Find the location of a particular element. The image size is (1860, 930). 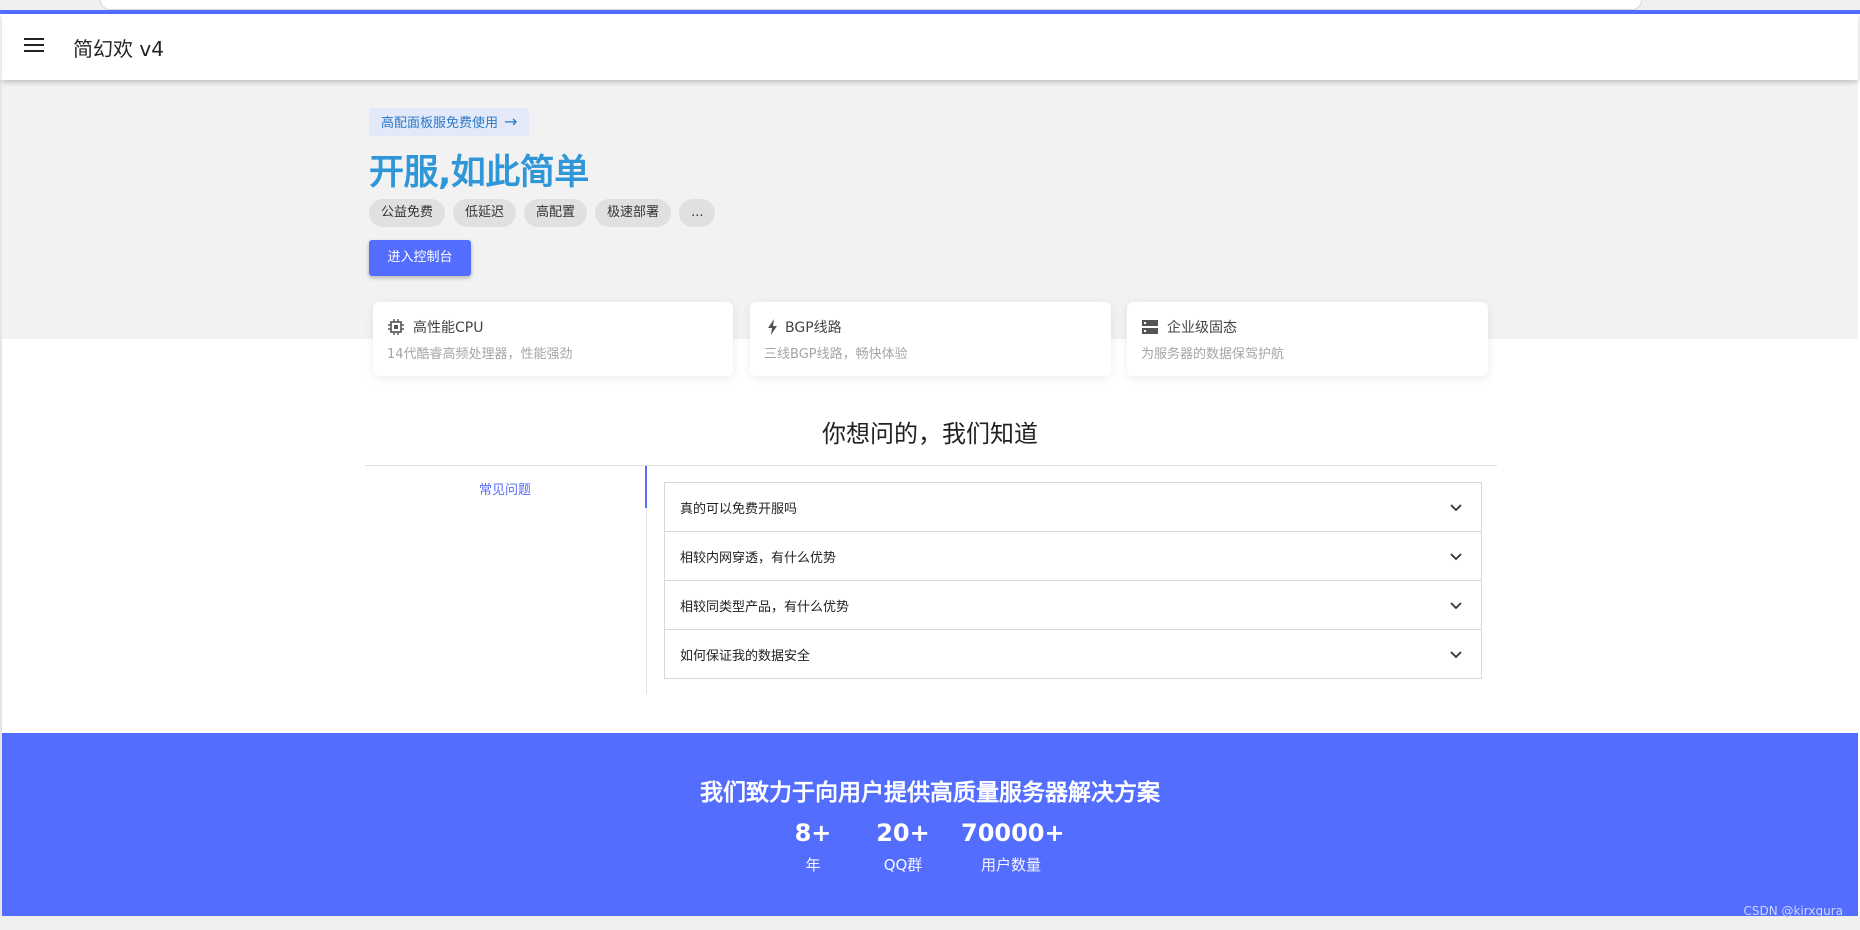

browser-address-bar is located at coordinates (871, 5).